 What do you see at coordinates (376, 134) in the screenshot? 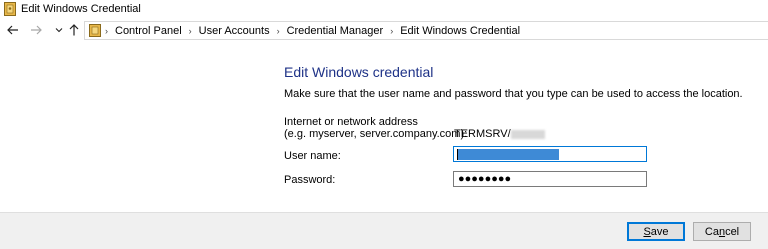
I see `address-example-label: (e.g. myserver, server.company.com):` at bounding box center [376, 134].